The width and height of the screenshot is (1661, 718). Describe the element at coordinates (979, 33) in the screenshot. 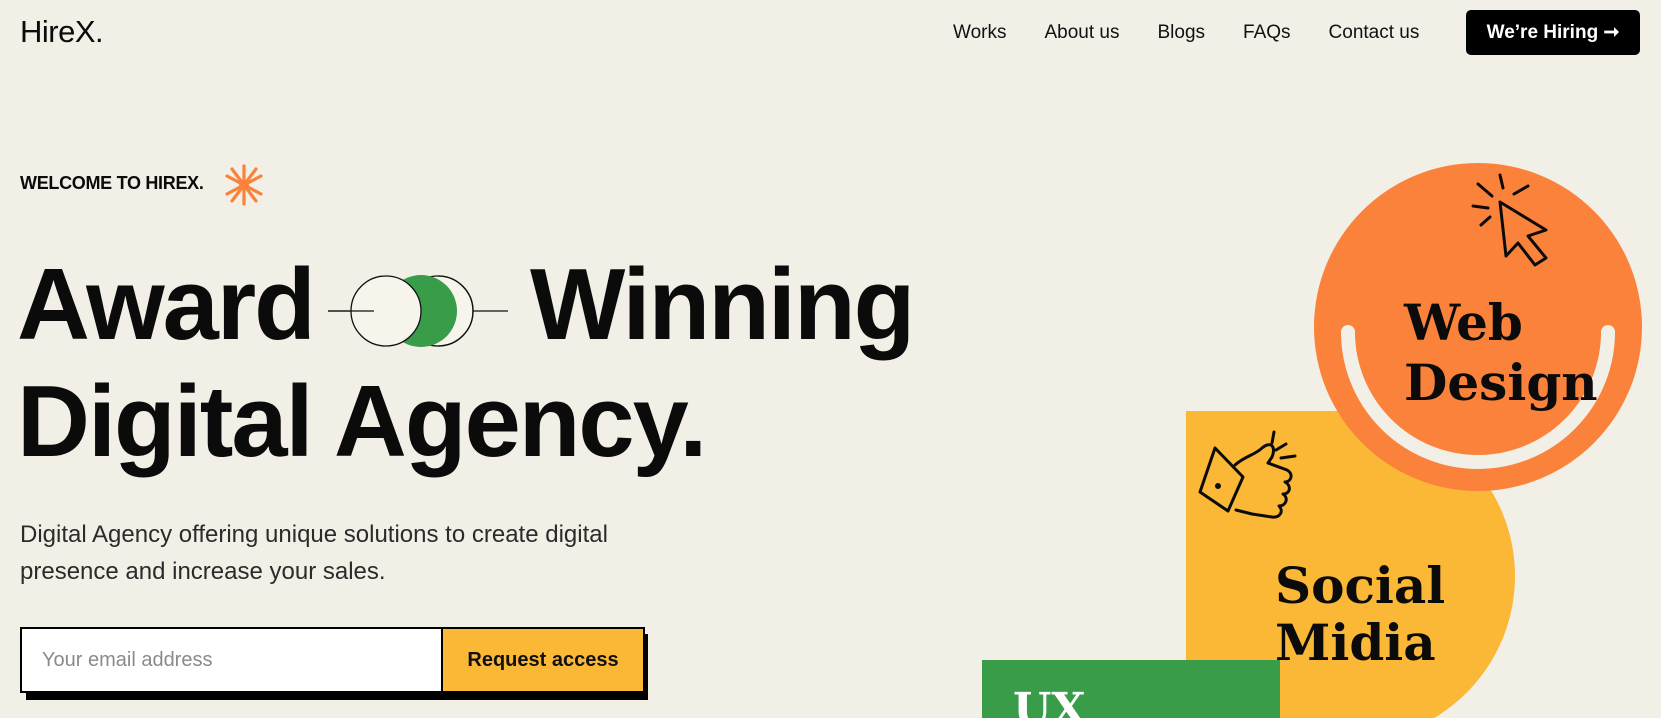

I see `nav-link-works: Works` at that location.